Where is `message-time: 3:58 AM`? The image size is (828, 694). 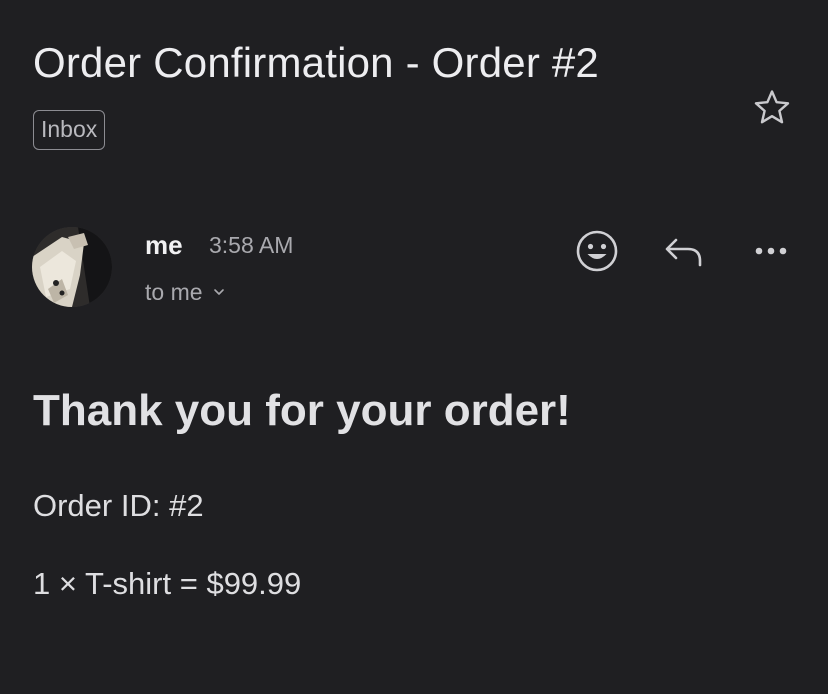 message-time: 3:58 AM is located at coordinates (251, 245).